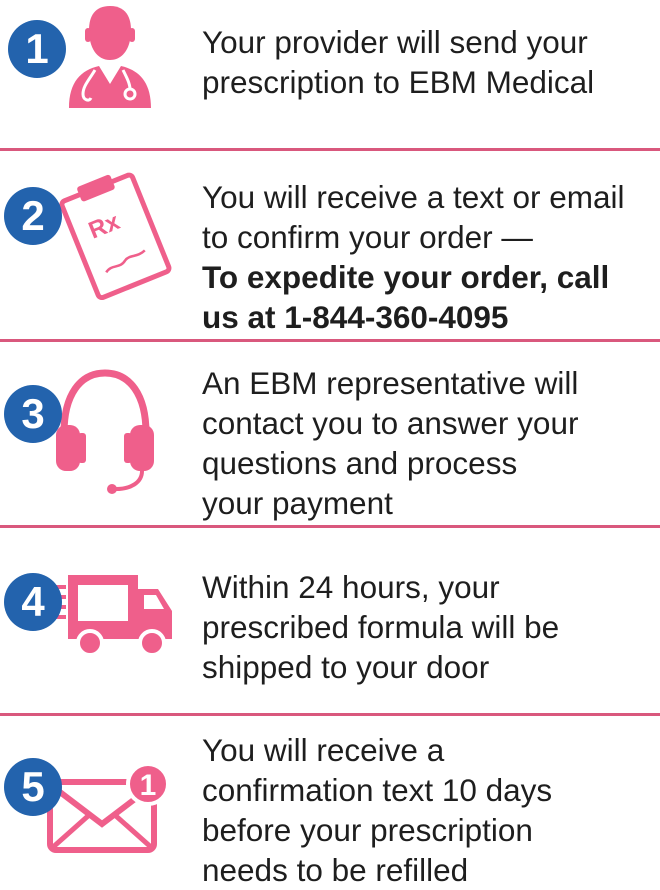  Describe the element at coordinates (413, 197) in the screenshot. I see `step-text-line: You will receive a text or email` at that location.